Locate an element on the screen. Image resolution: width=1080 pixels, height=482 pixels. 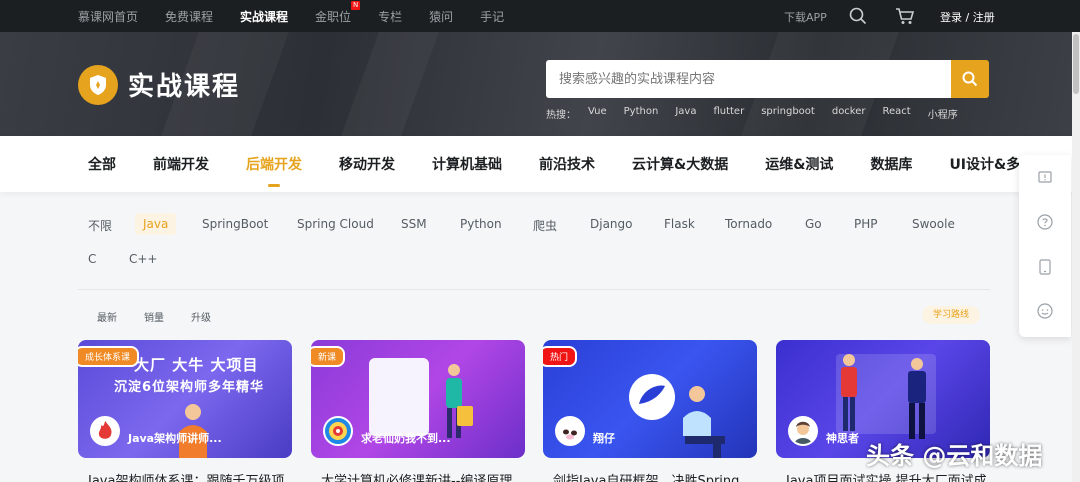
search-button is located at coordinates (970, 79).